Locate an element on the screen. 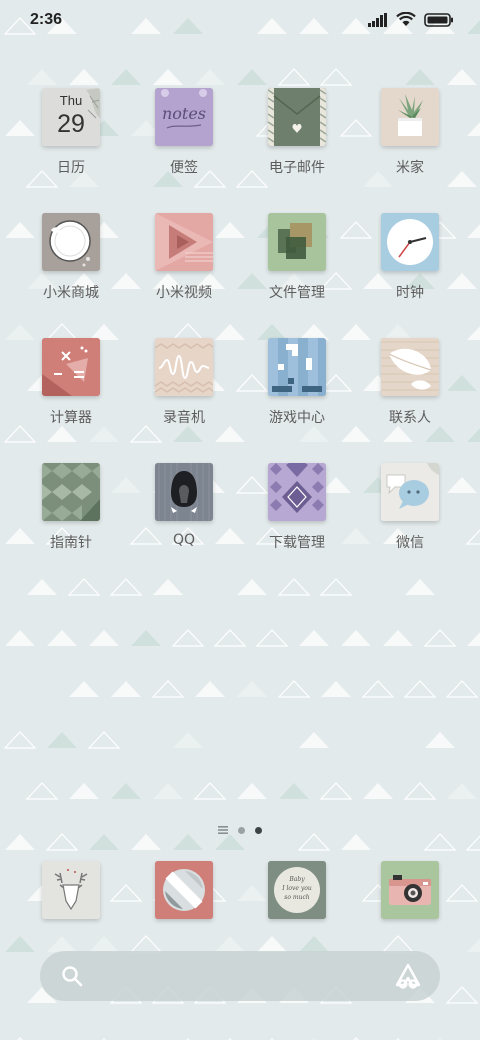  envelope-icon is located at coordinates (297, 117).